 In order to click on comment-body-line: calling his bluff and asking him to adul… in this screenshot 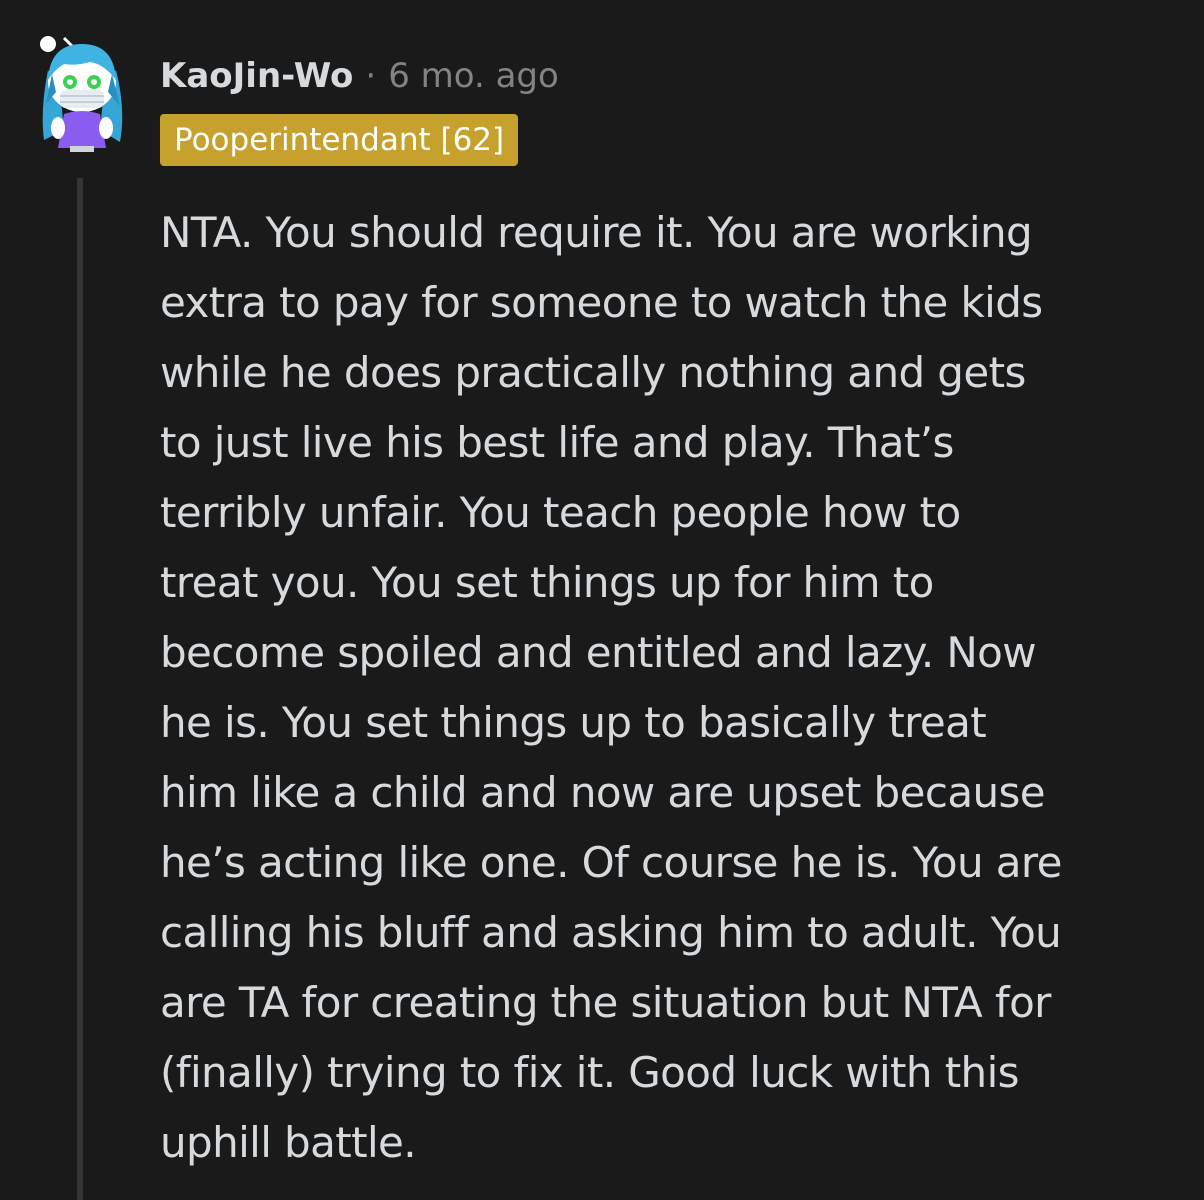, I will do `click(611, 932)`.